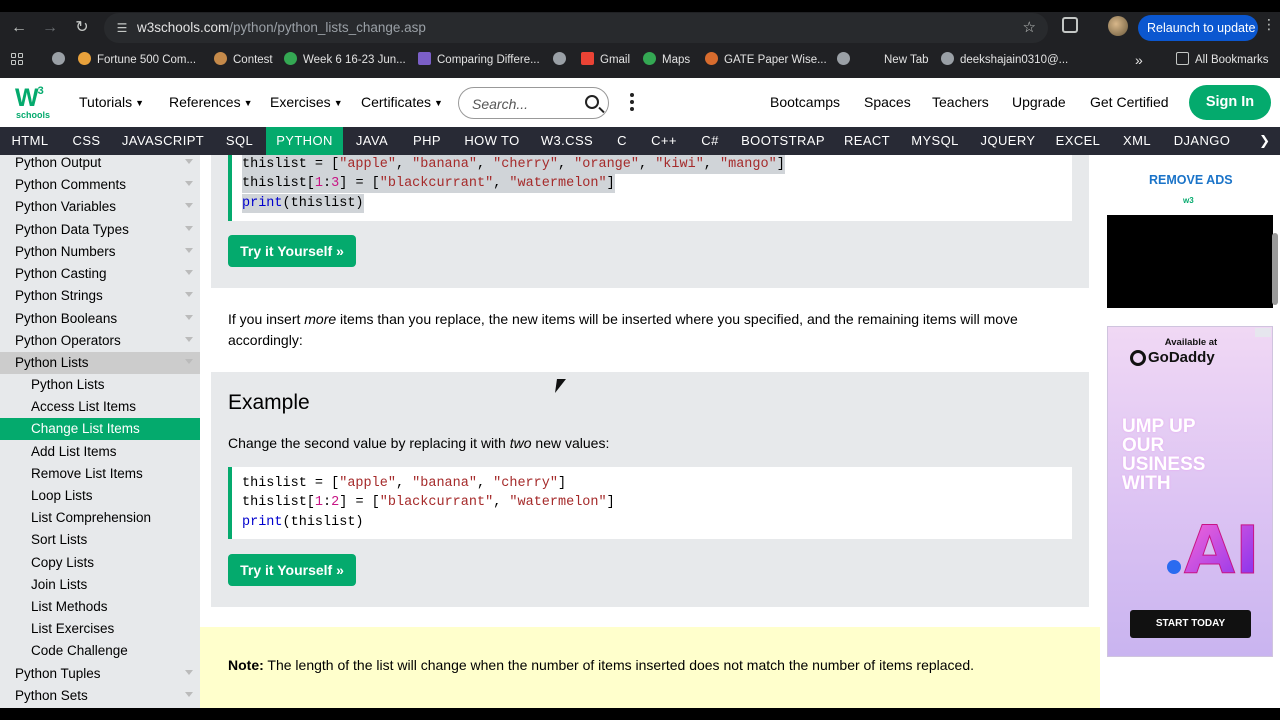  I want to click on lang-cpp: C++, so click(664, 141).